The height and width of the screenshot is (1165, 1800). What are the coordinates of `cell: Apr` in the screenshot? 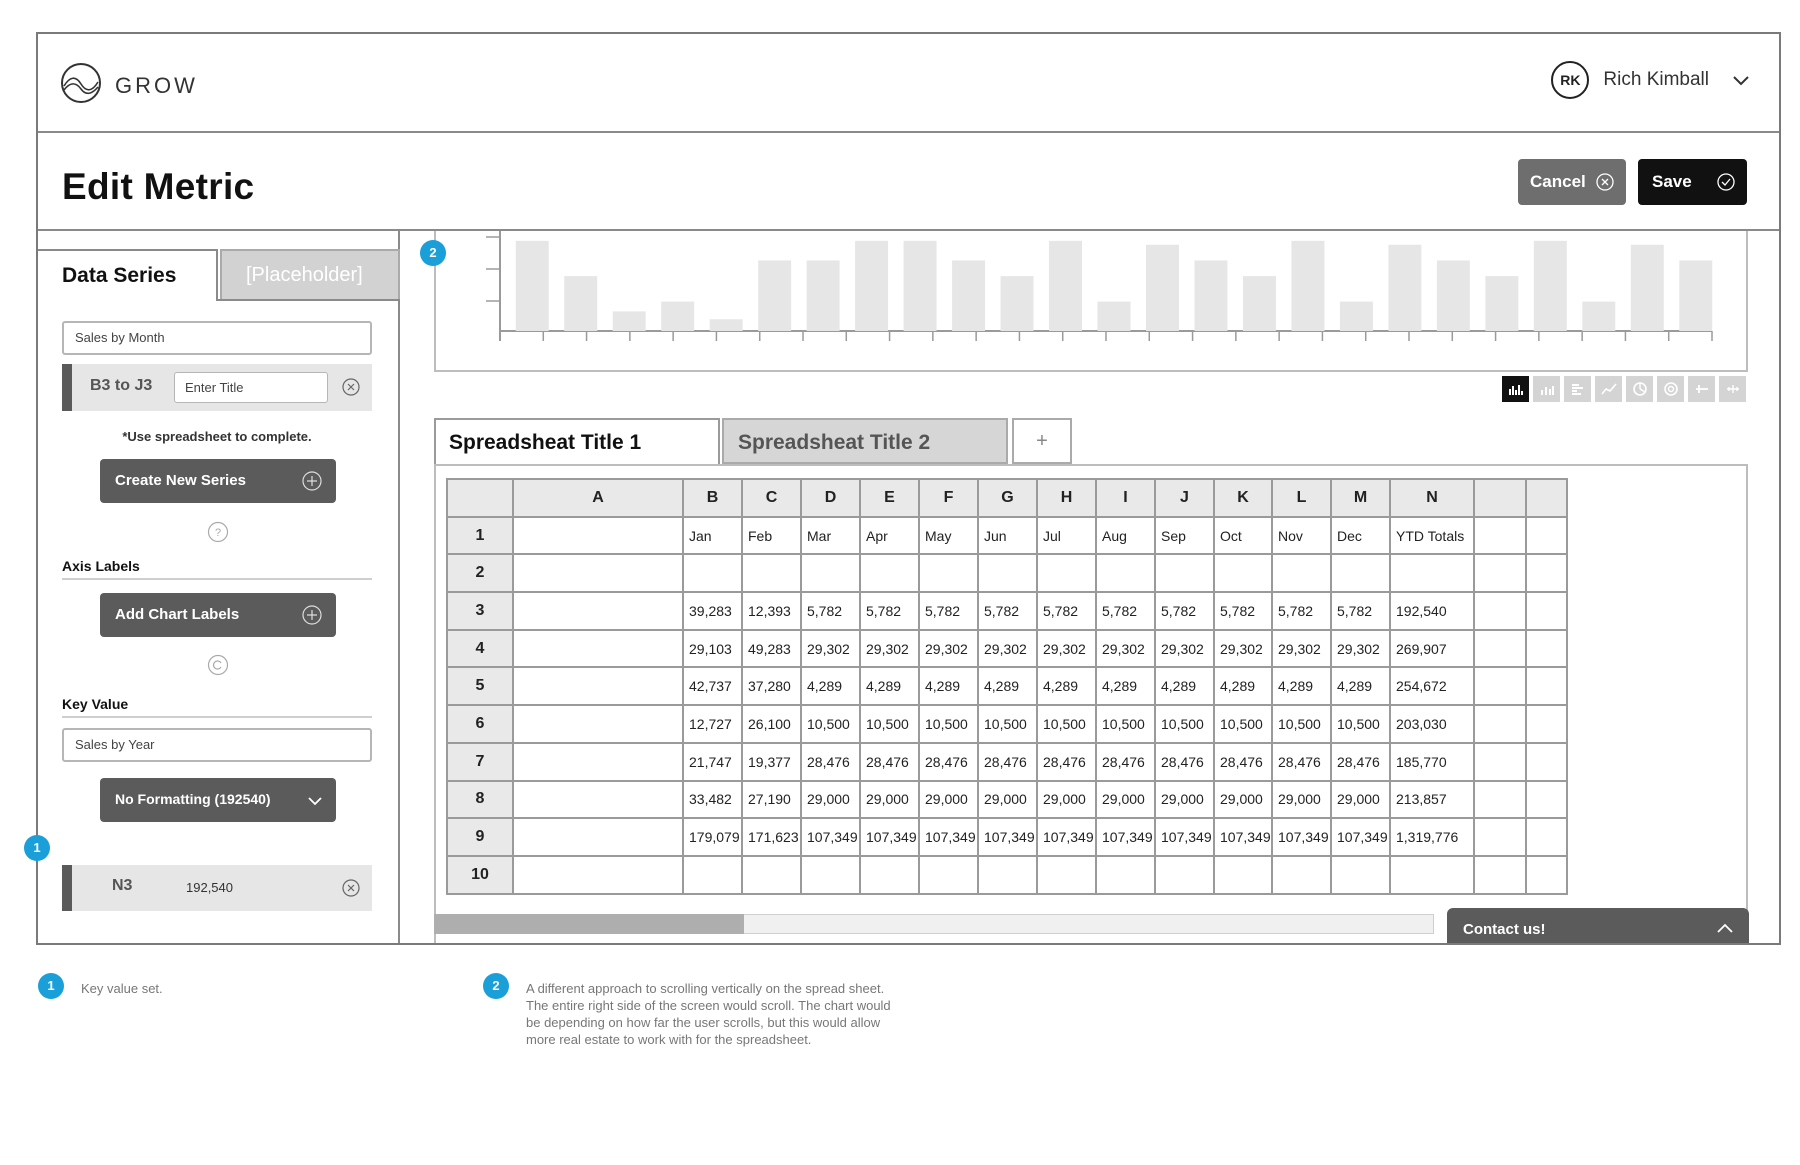 It's located at (889, 535).